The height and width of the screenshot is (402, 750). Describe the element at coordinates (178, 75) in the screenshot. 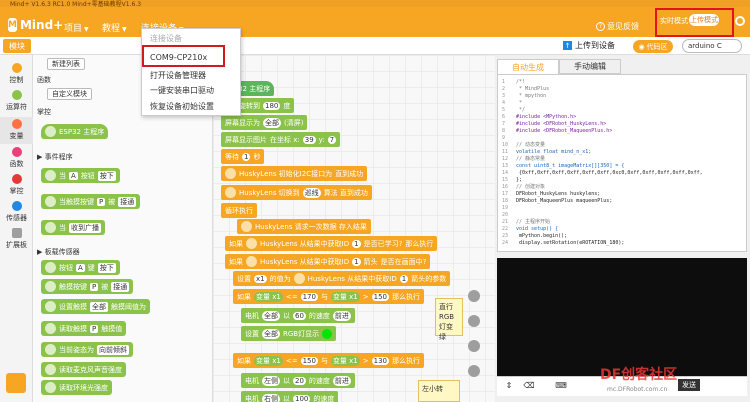

I see `menu-item-open-device-manager: 打开设备管理器` at that location.